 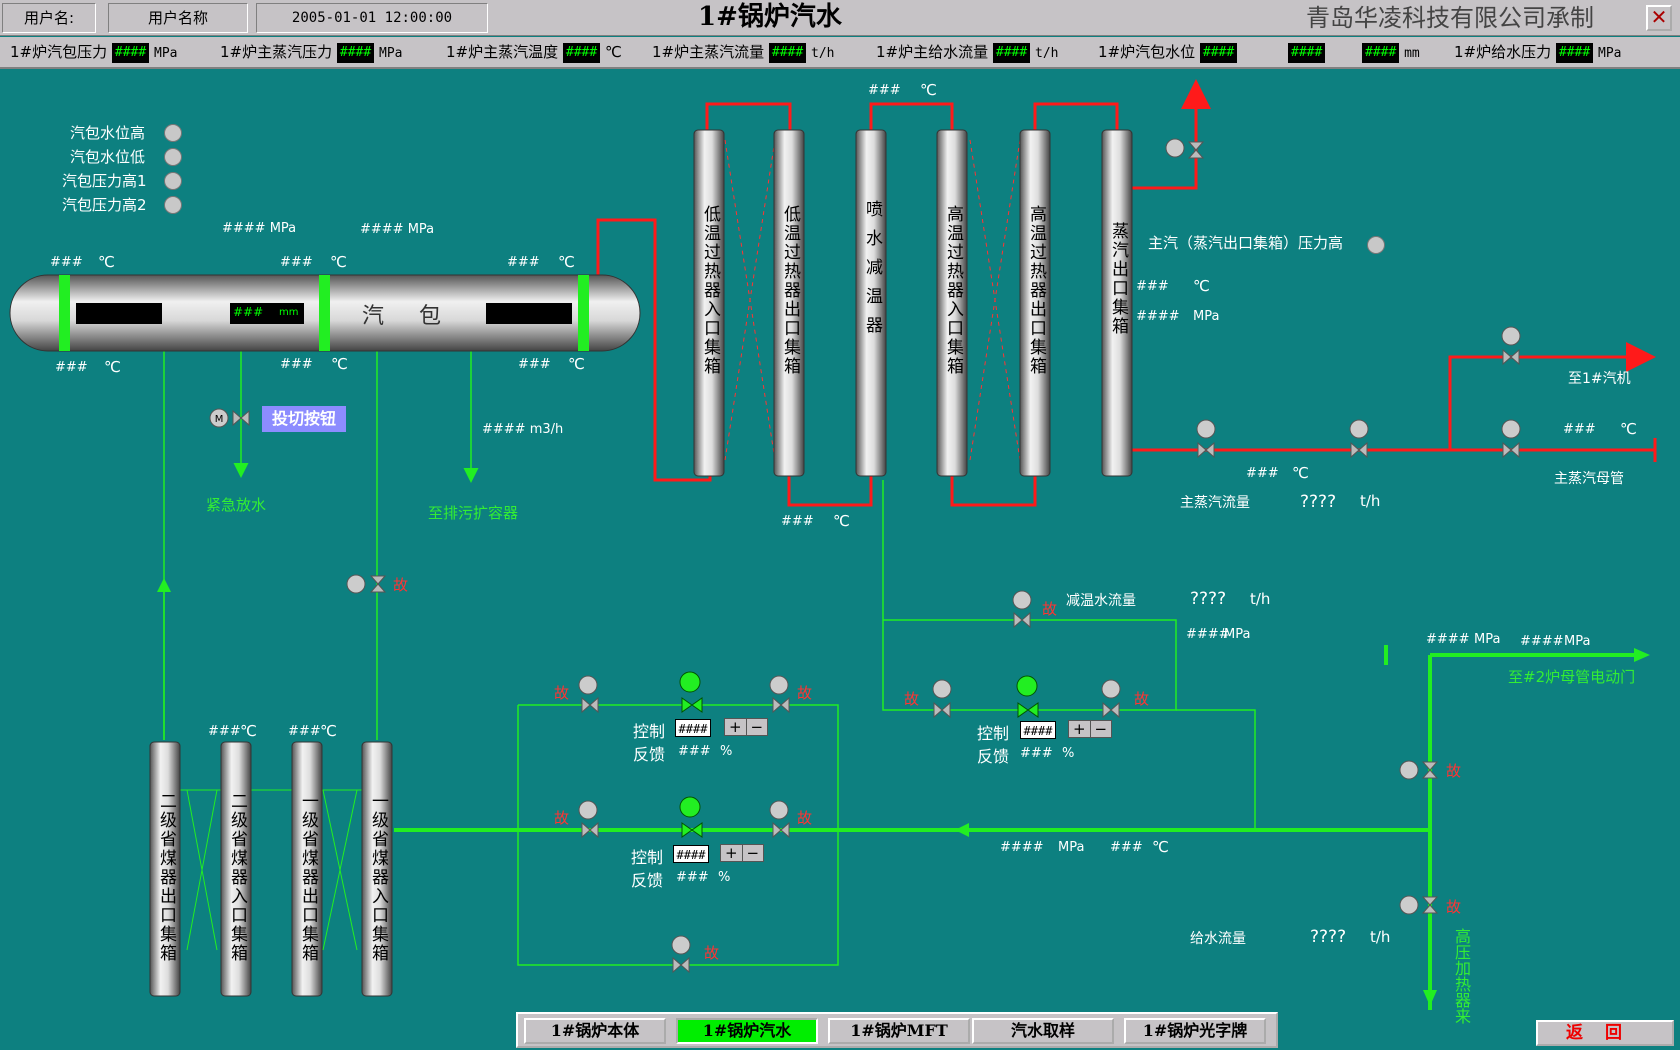 I want to click on tab-mft: 1#锅炉MFT, so click(x=899, y=1031).